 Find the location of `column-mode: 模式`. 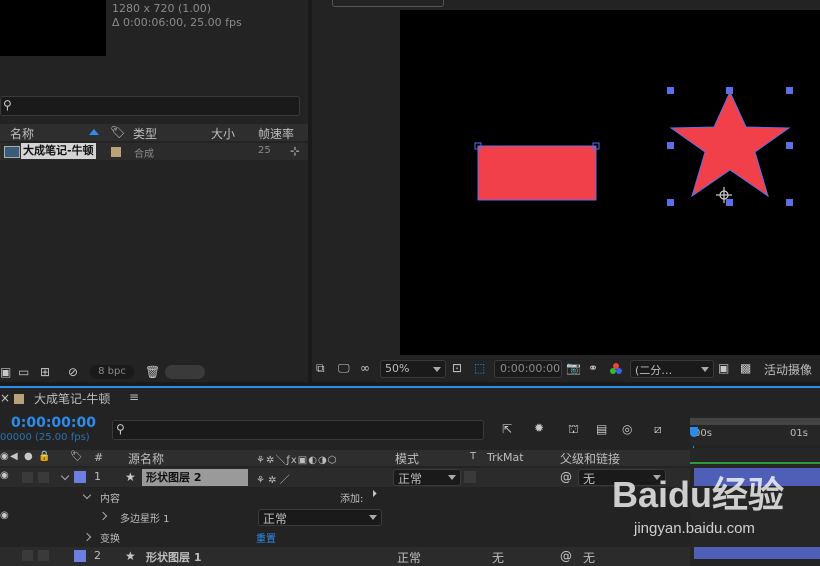

column-mode: 模式 is located at coordinates (407, 458).